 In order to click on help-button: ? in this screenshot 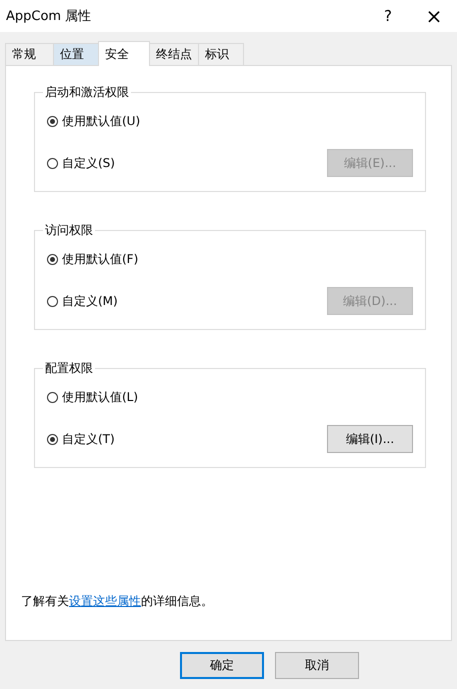, I will do `click(388, 16)`.